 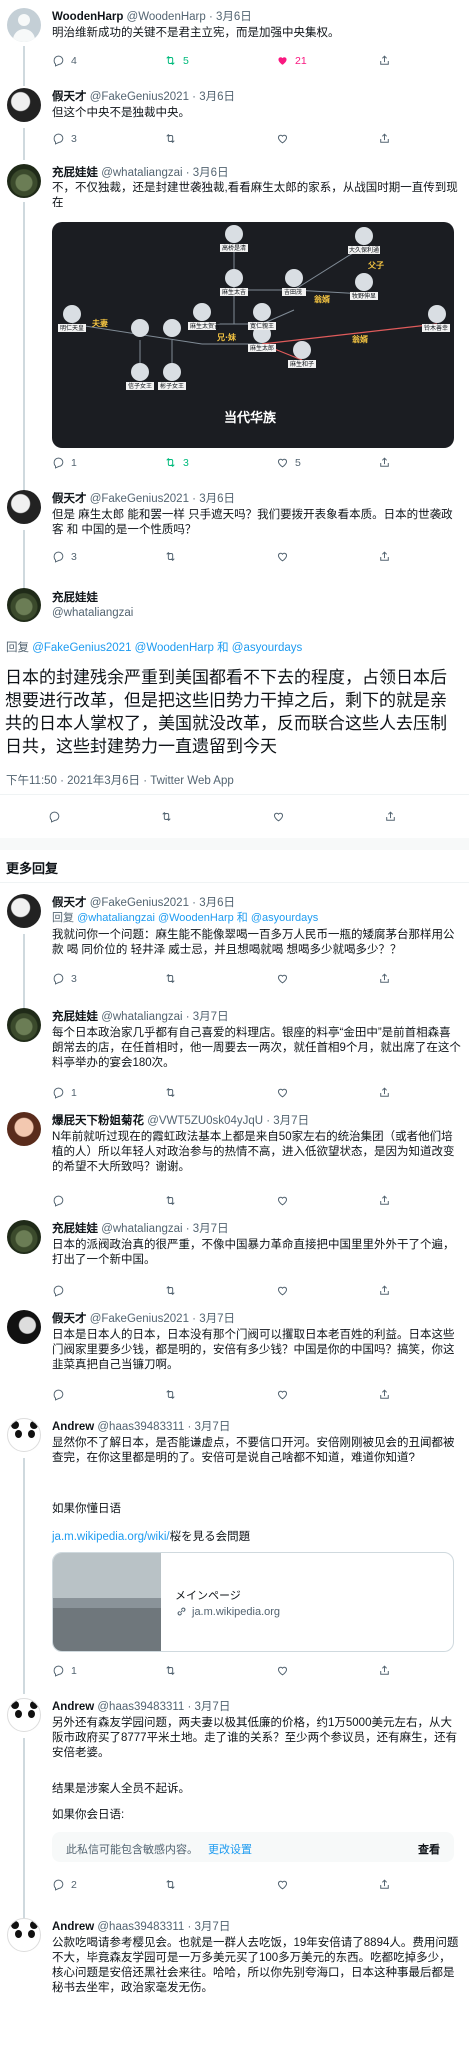 I want to click on link-url: ja.m.wikipedia.org/wiki/, so click(x=111, y=1537).